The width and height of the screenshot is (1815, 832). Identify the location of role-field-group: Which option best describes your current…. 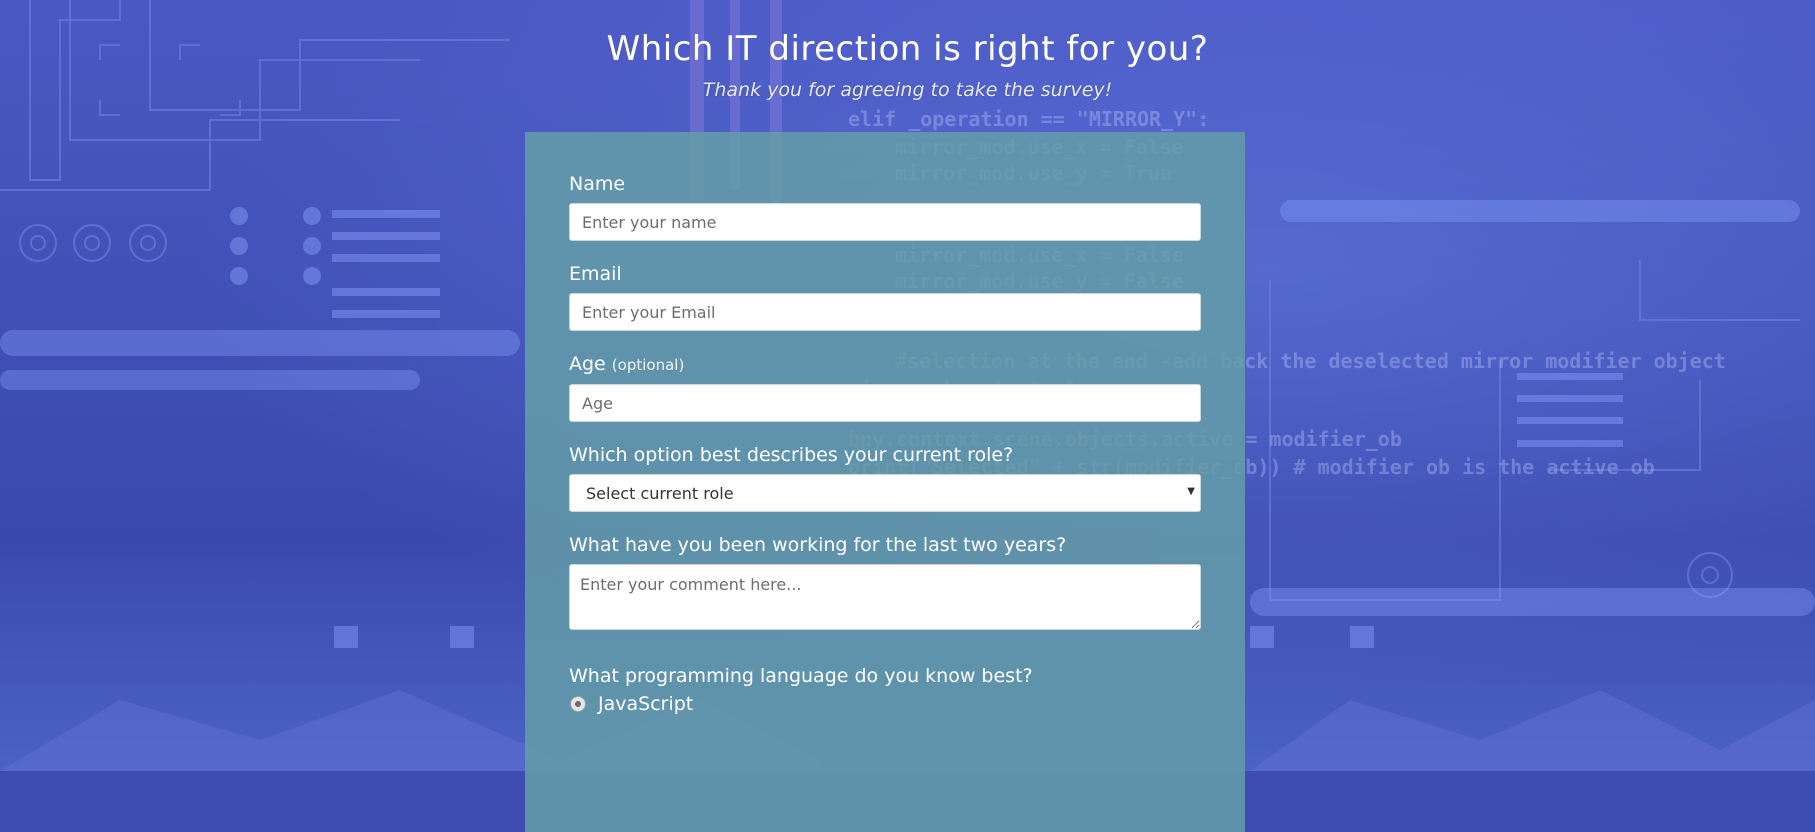
(885, 477).